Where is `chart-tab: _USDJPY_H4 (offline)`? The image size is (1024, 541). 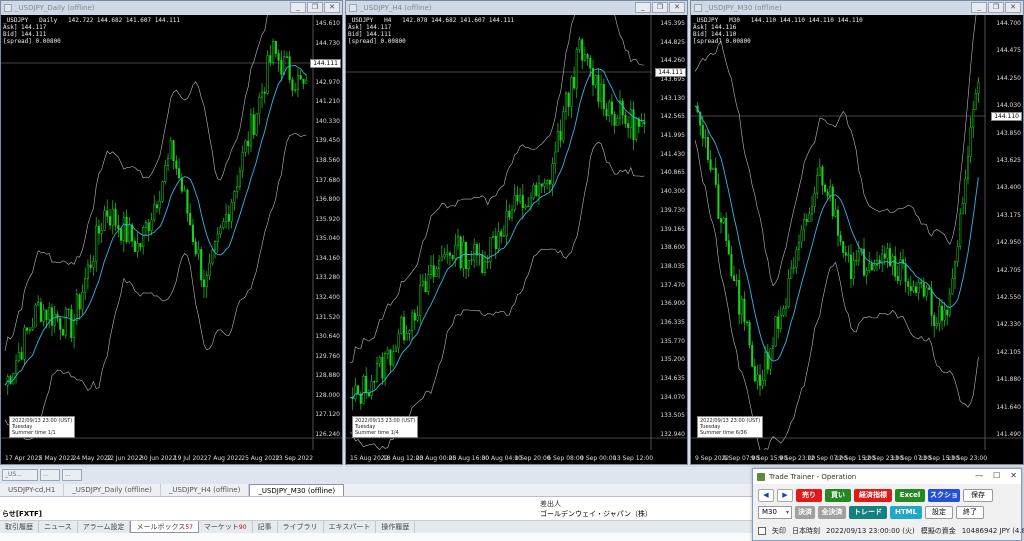
chart-tab: _USDJPY_H4 (offline) is located at coordinates (205, 490).